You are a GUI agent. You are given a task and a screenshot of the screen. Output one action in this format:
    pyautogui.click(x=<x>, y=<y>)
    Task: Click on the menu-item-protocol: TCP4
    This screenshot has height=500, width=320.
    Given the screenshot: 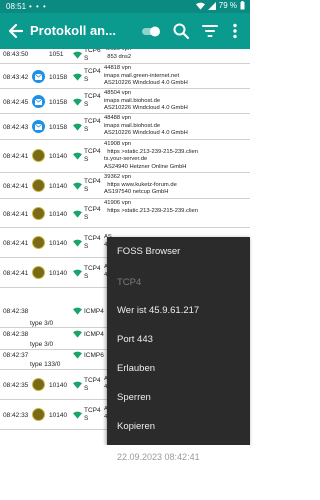 What is the action you would take?
    pyautogui.click(x=129, y=282)
    